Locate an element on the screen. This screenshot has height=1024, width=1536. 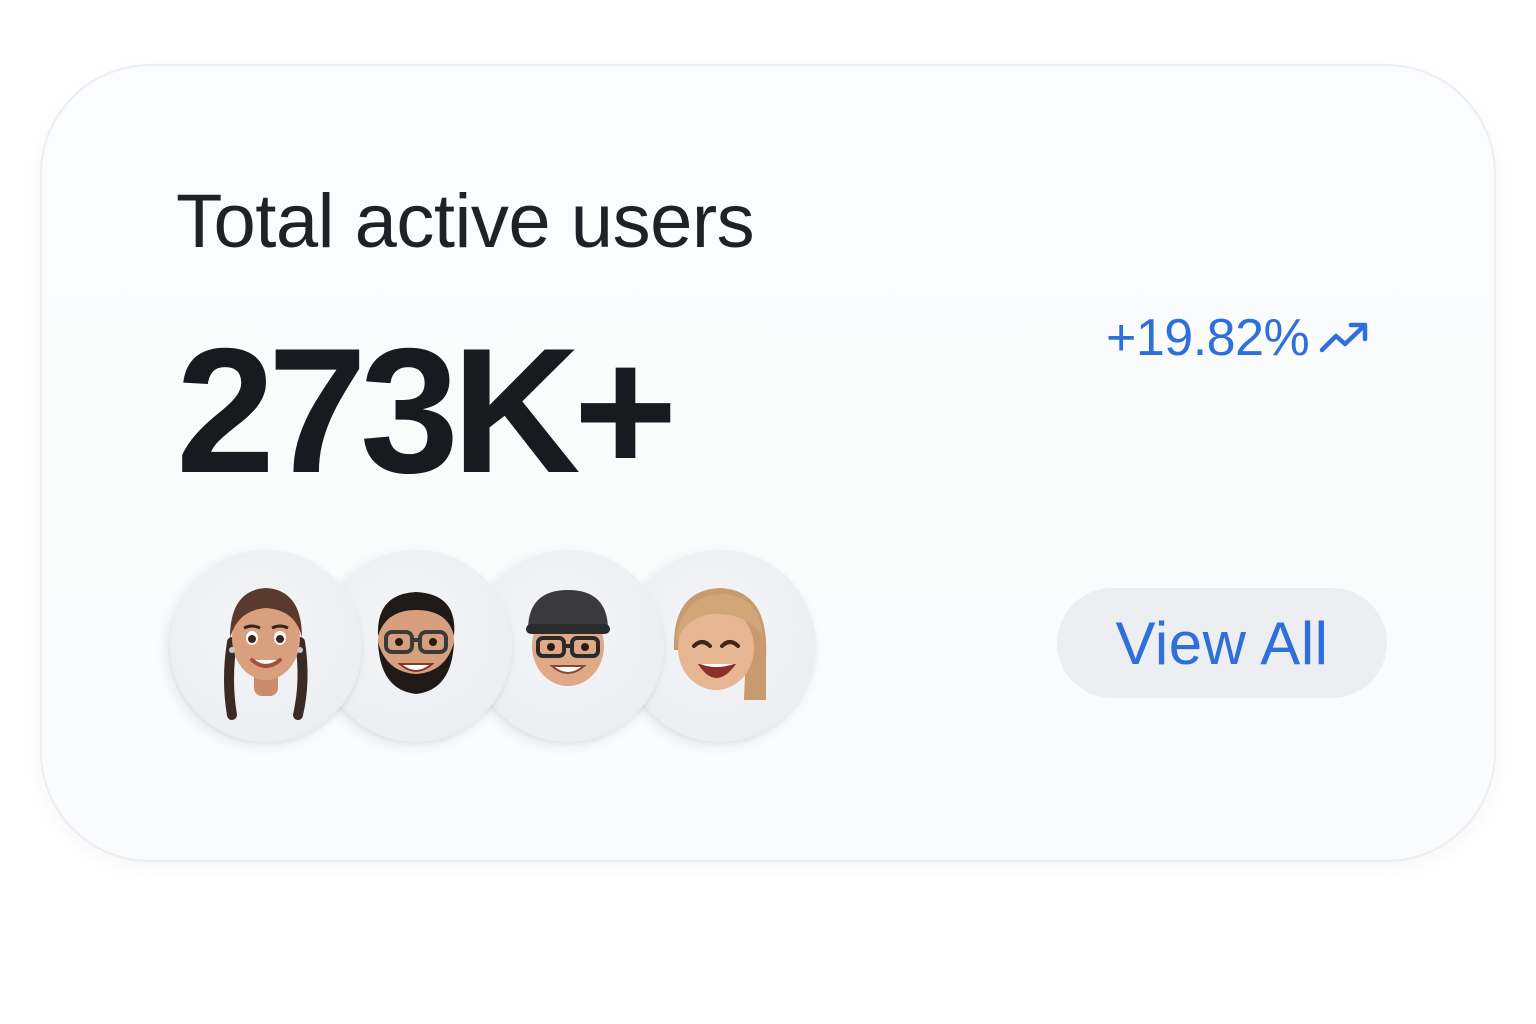
active-users-count: 273K+ is located at coordinates (426, 410).